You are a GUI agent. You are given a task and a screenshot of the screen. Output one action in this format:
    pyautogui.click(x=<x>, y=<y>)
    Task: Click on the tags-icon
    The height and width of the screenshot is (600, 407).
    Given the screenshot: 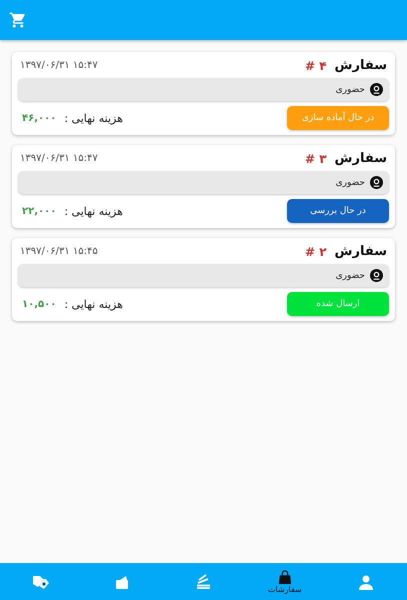 What is the action you would take?
    pyautogui.click(x=41, y=582)
    